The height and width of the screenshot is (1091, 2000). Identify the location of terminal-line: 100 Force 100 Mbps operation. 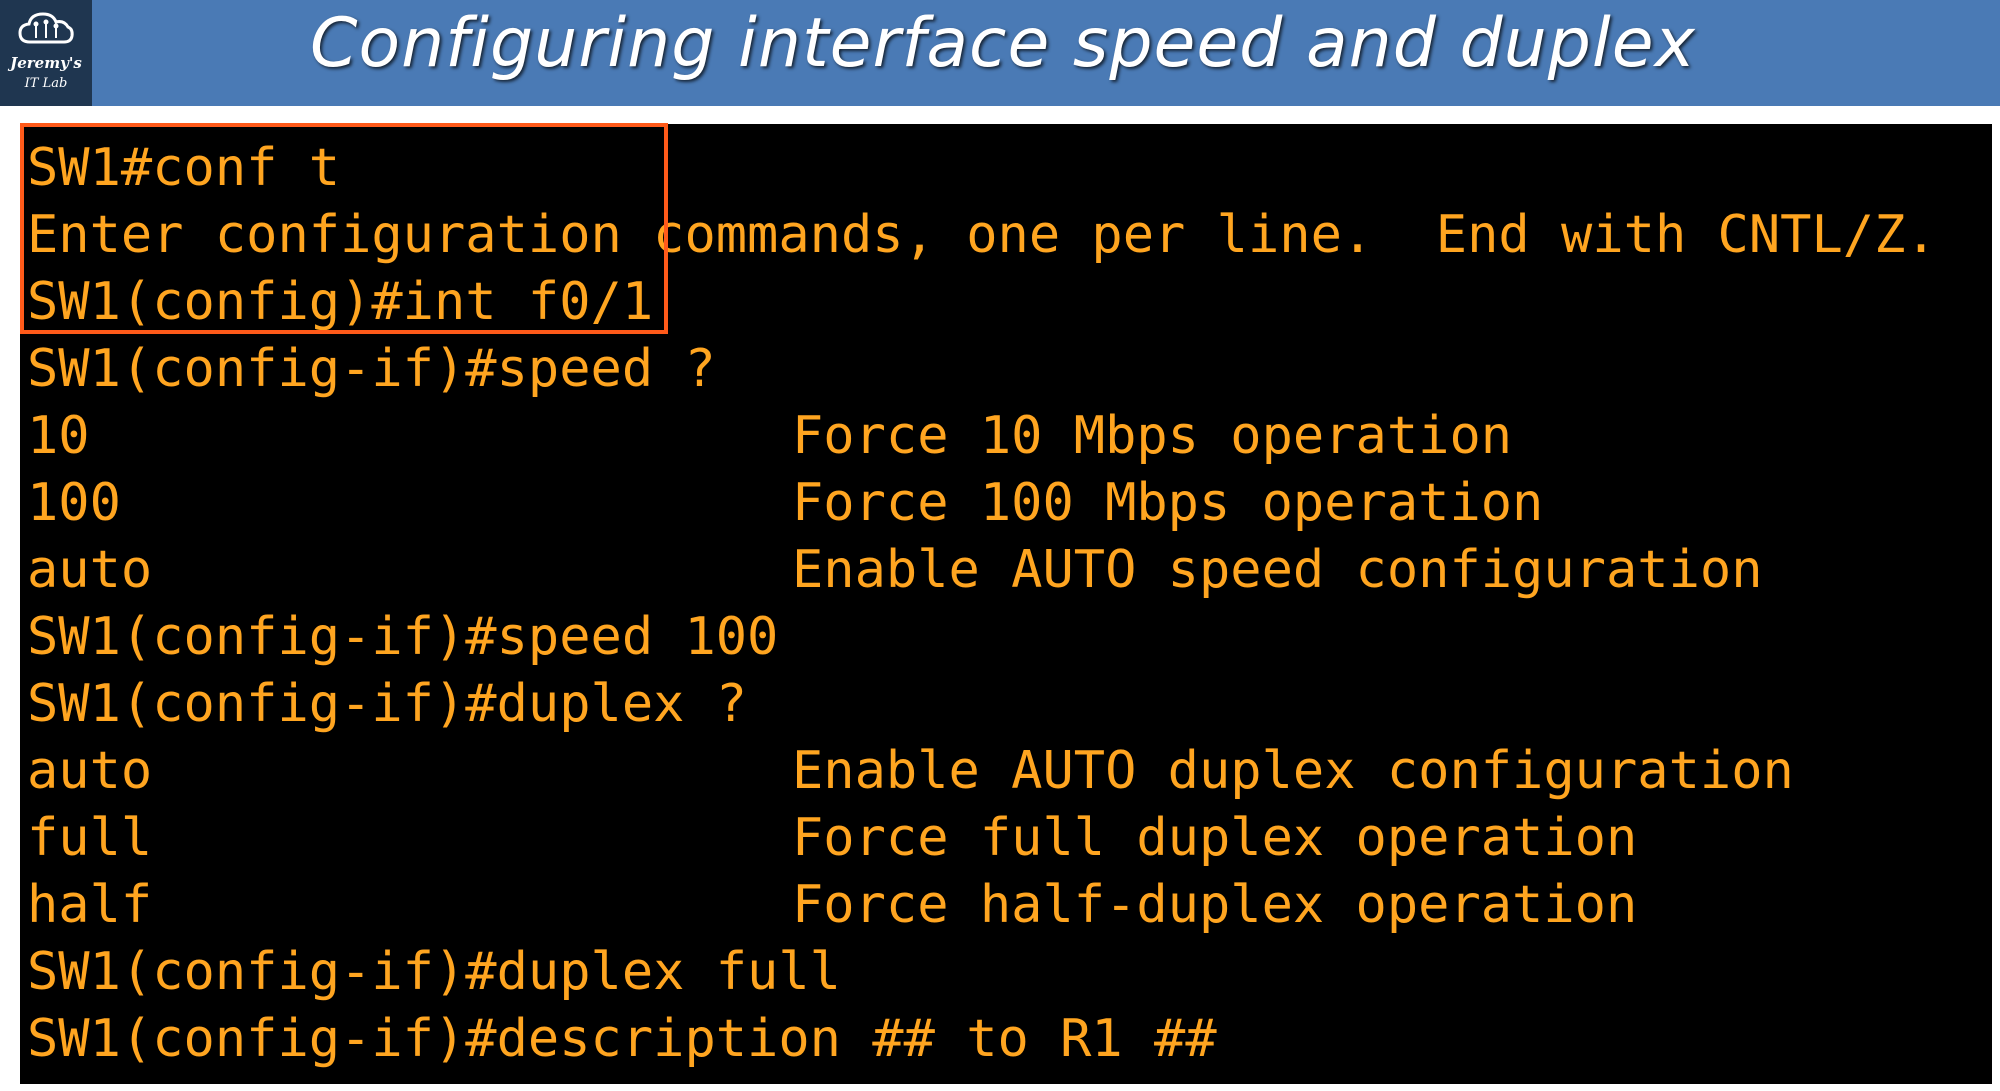
(785, 503).